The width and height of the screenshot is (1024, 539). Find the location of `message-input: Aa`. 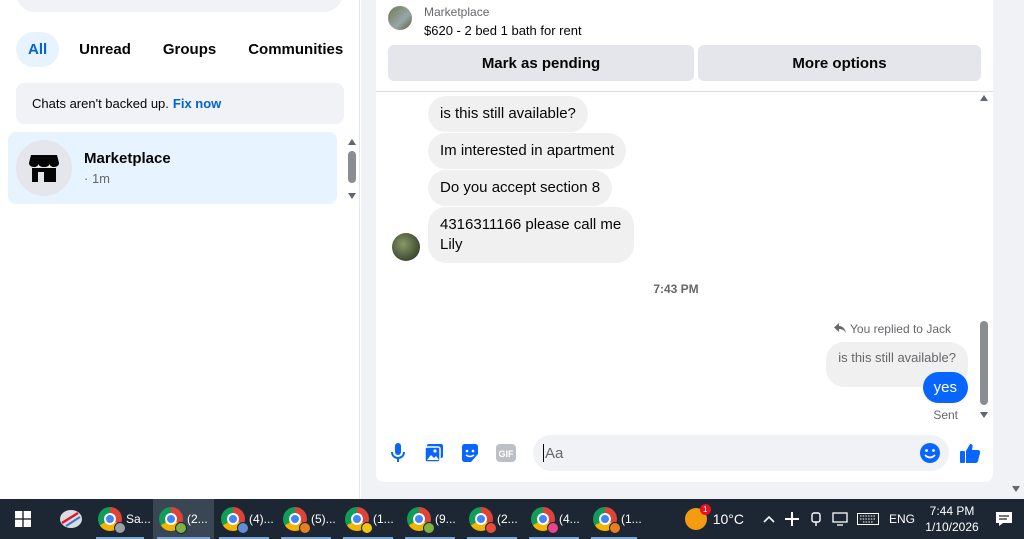

message-input: Aa is located at coordinates (741, 453).